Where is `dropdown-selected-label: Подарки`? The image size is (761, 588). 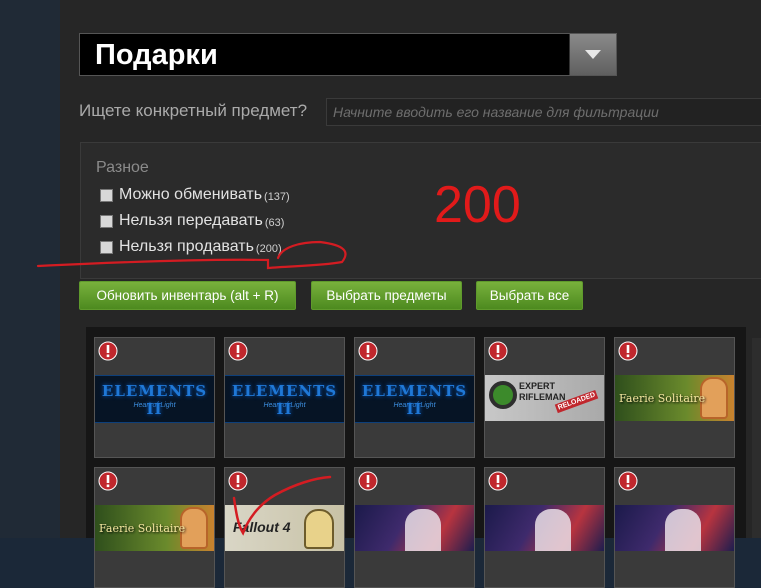 dropdown-selected-label: Подарки is located at coordinates (156, 55).